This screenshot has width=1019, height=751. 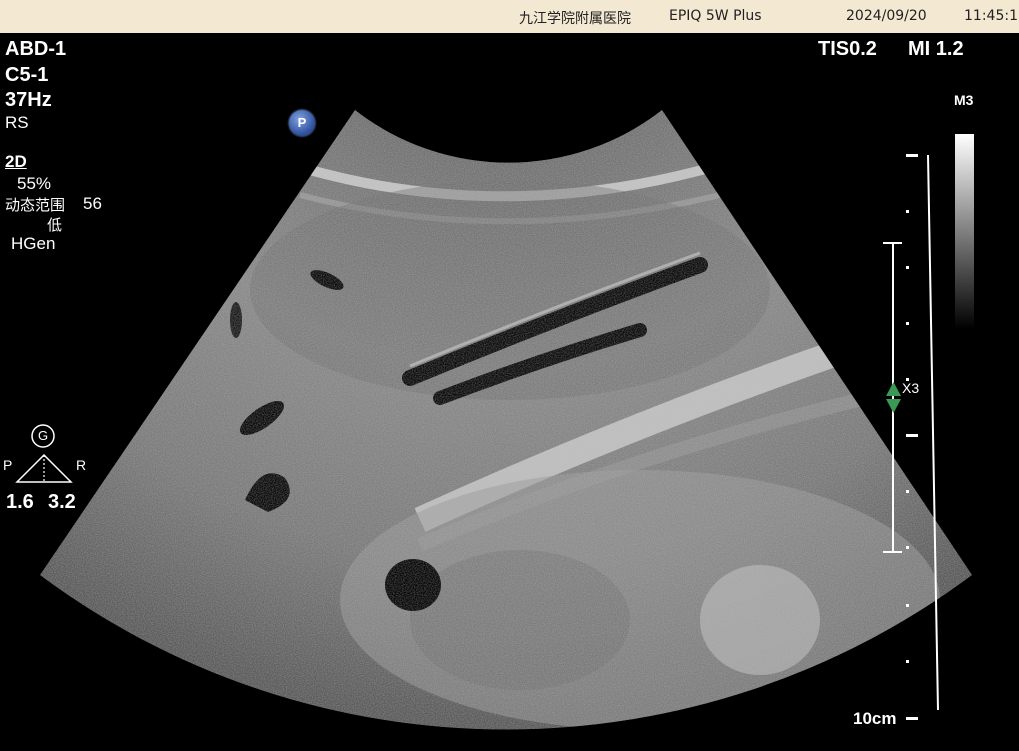 What do you see at coordinates (8, 465) in the screenshot?
I see `orientation-p-label: P` at bounding box center [8, 465].